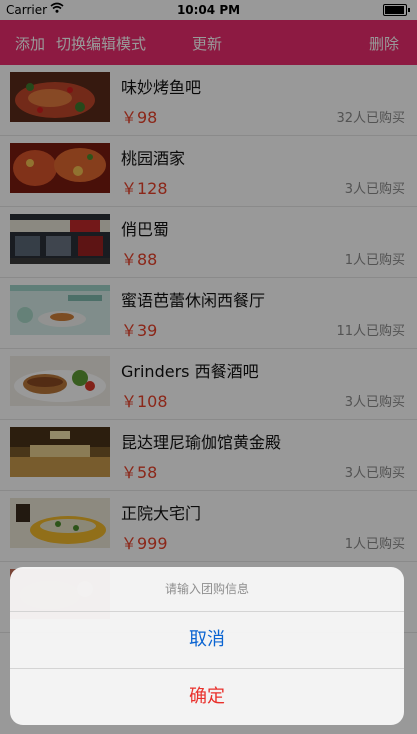 The width and height of the screenshot is (417, 734). Describe the element at coordinates (207, 640) in the screenshot. I see `cancel-button: 取消` at that location.